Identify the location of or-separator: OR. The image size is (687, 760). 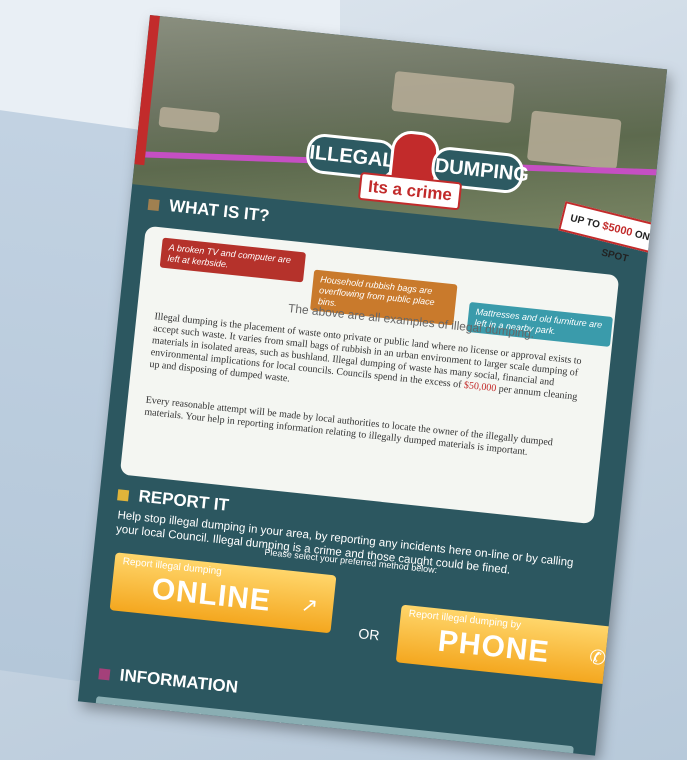
(369, 634).